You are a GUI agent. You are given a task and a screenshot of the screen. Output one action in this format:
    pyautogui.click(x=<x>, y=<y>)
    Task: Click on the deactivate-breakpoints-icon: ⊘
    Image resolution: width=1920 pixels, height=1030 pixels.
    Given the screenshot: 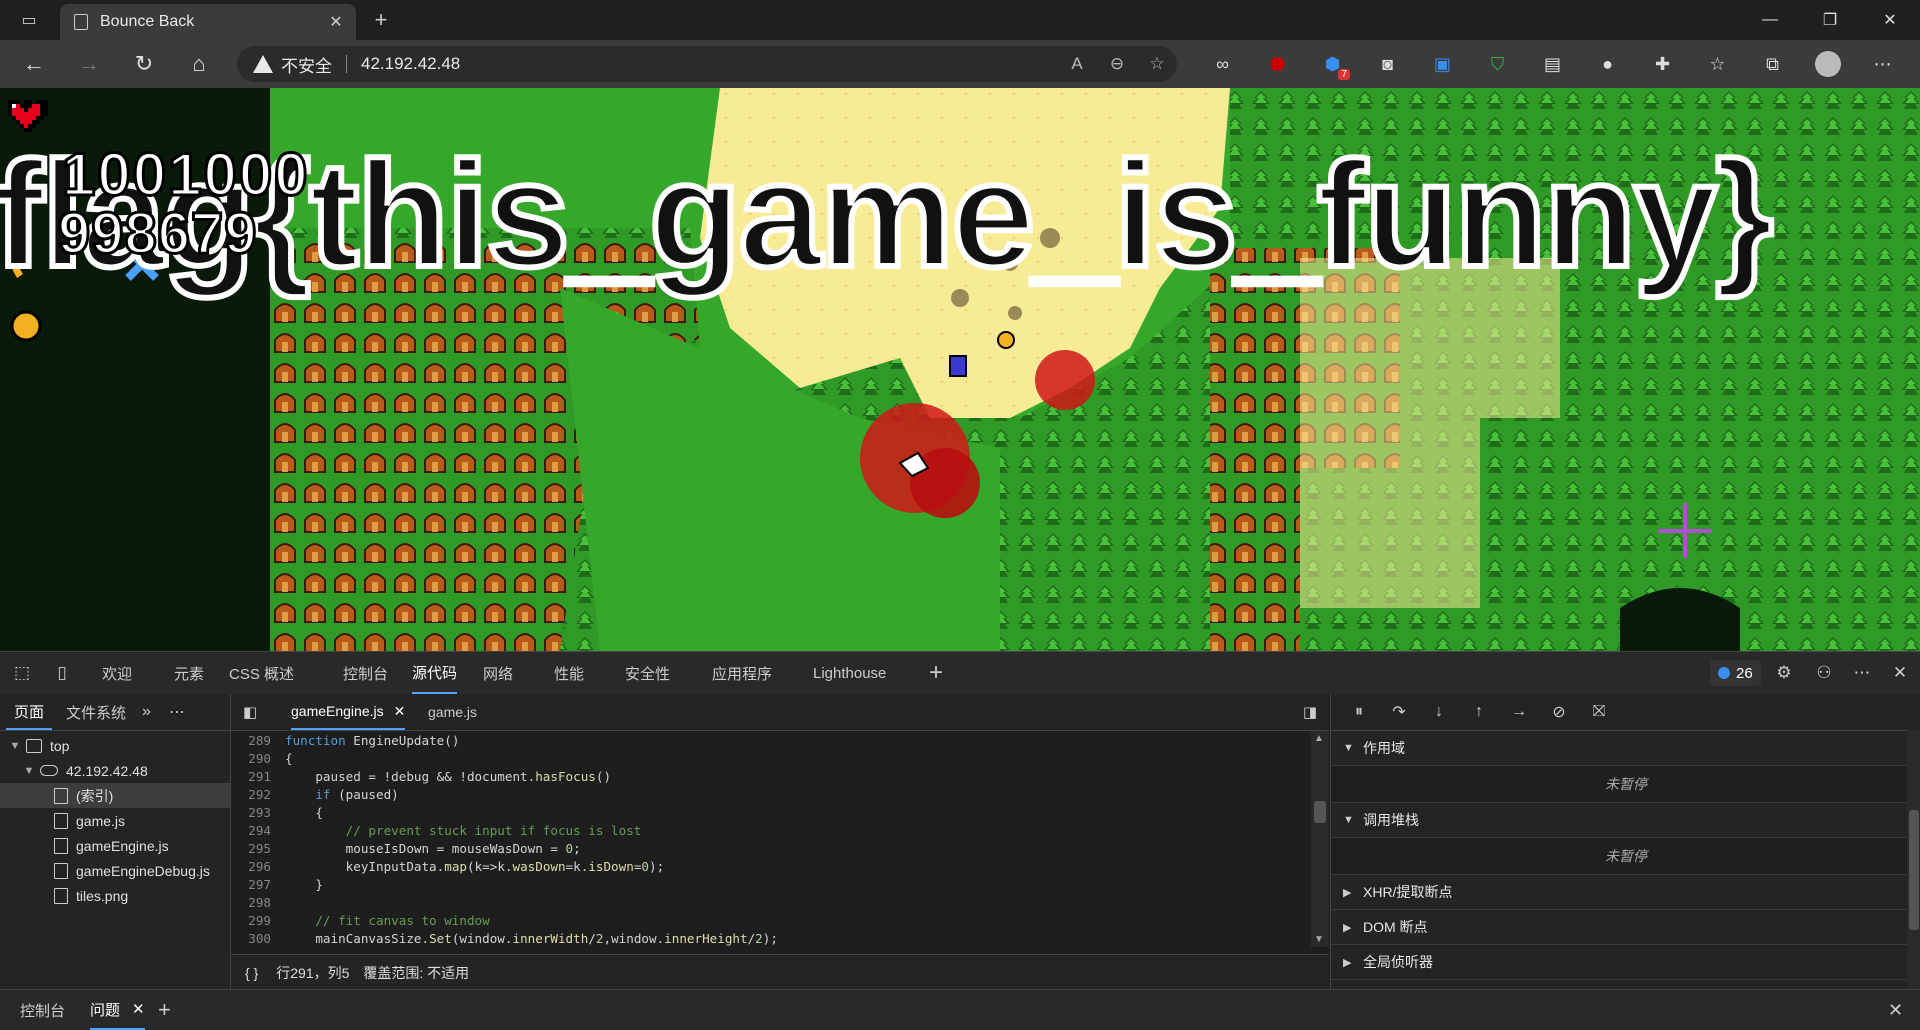 What is the action you would take?
    pyautogui.click(x=1559, y=712)
    